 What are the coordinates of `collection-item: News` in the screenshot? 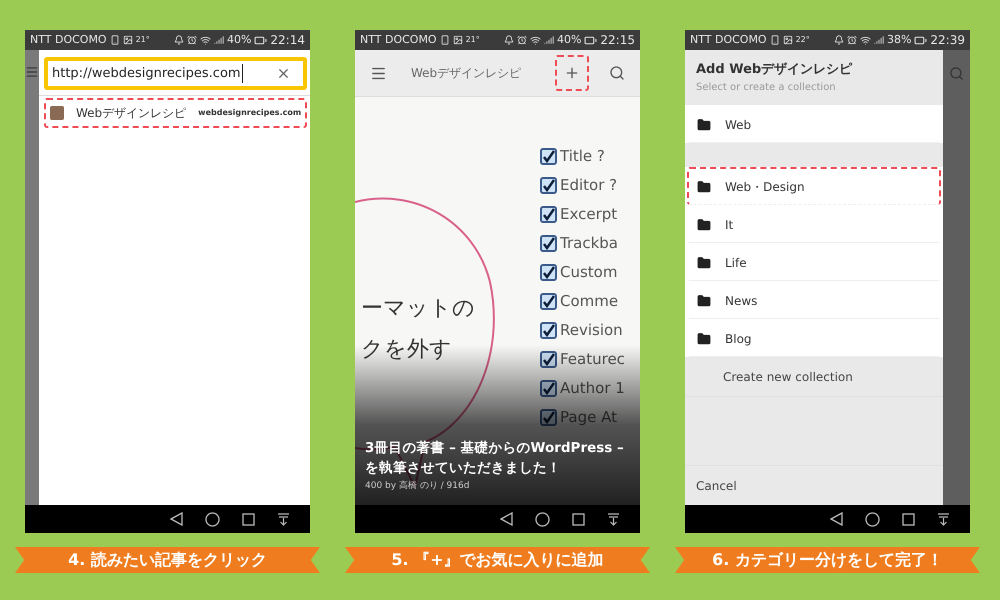 It's located at (814, 300).